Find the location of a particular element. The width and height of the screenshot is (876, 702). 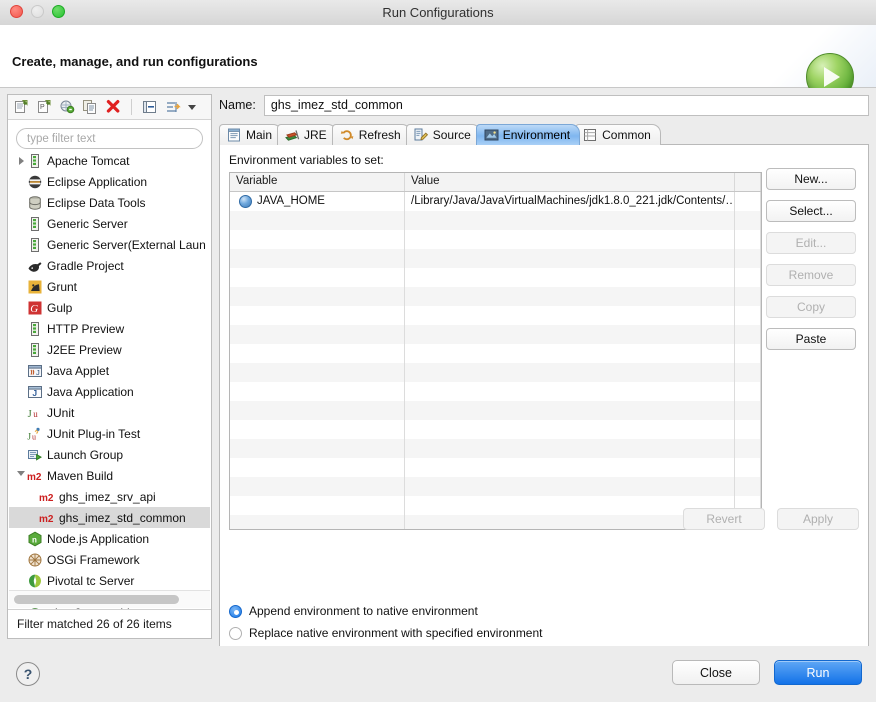

grunt-icon is located at coordinates (35, 287).